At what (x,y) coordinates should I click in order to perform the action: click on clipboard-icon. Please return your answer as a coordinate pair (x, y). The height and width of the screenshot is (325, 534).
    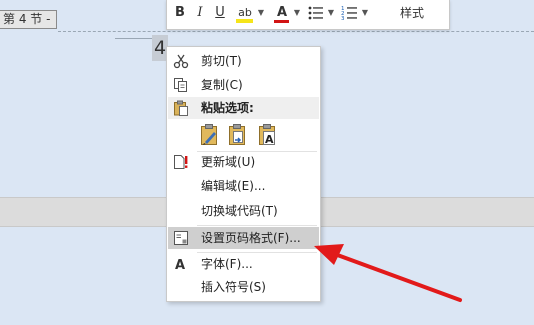
    Looking at the image, I should click on (181, 109).